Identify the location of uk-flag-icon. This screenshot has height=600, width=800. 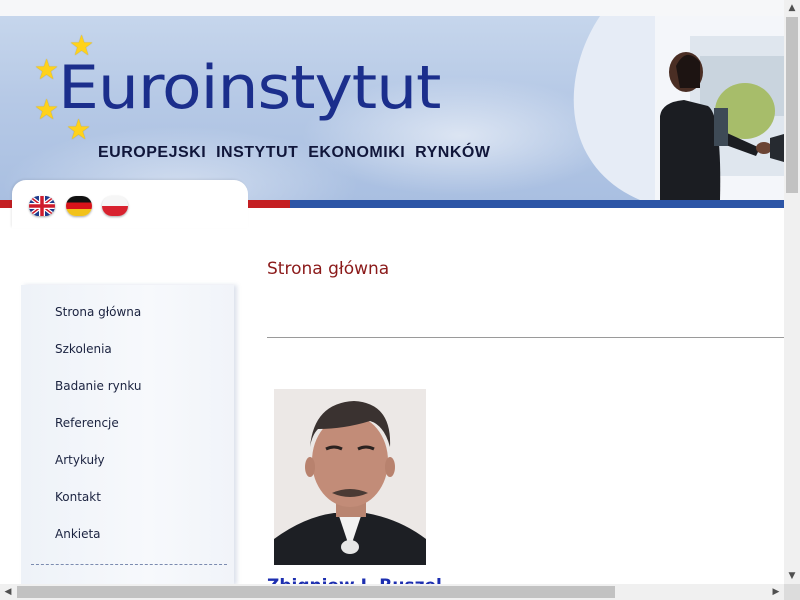
(42, 206).